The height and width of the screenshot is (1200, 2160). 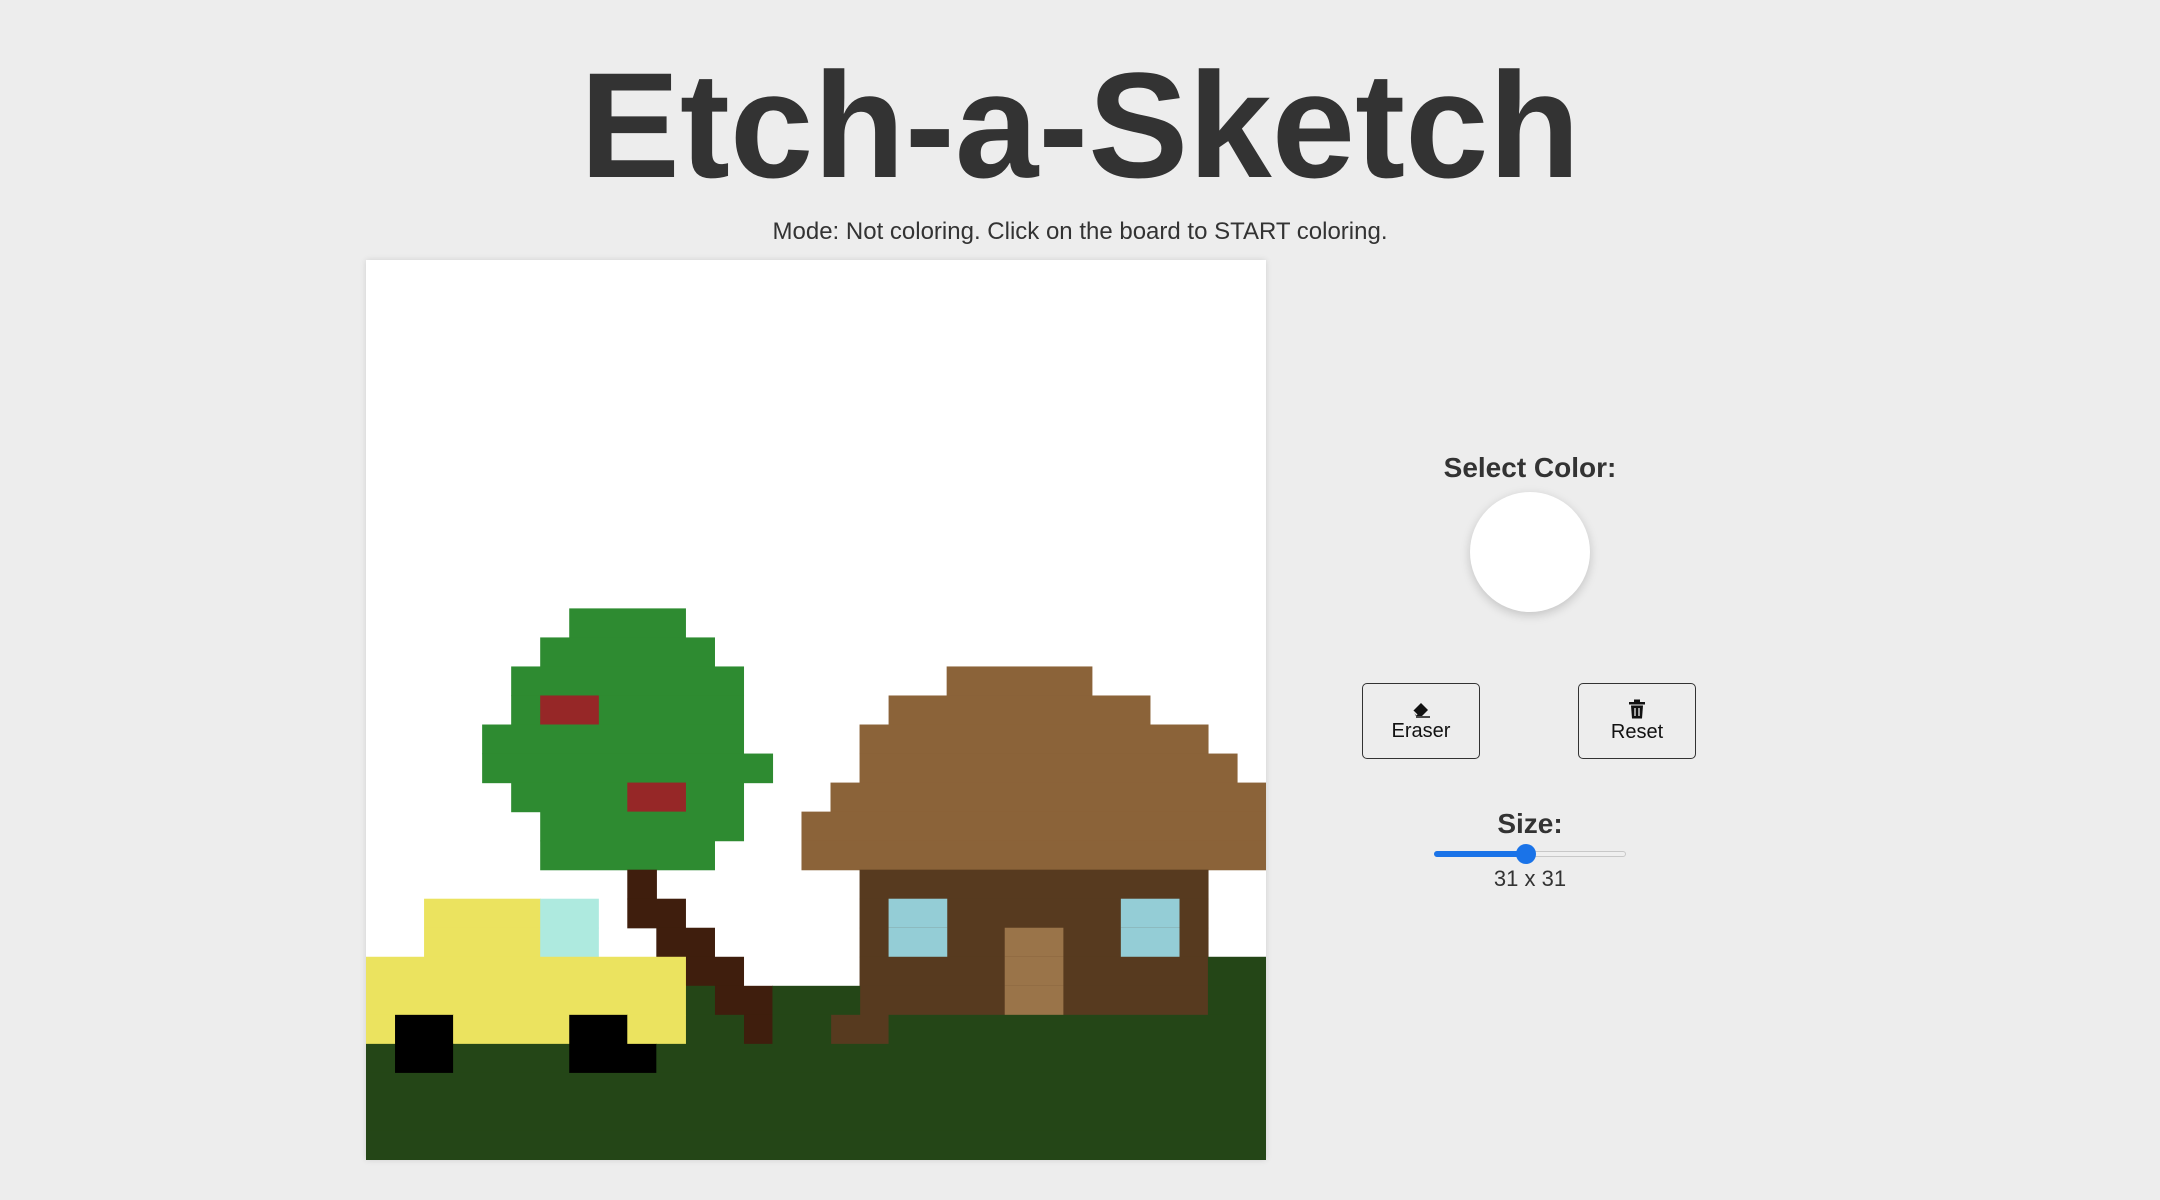 What do you see at coordinates (1530, 467) in the screenshot?
I see `select-color-label: Select Color:` at bounding box center [1530, 467].